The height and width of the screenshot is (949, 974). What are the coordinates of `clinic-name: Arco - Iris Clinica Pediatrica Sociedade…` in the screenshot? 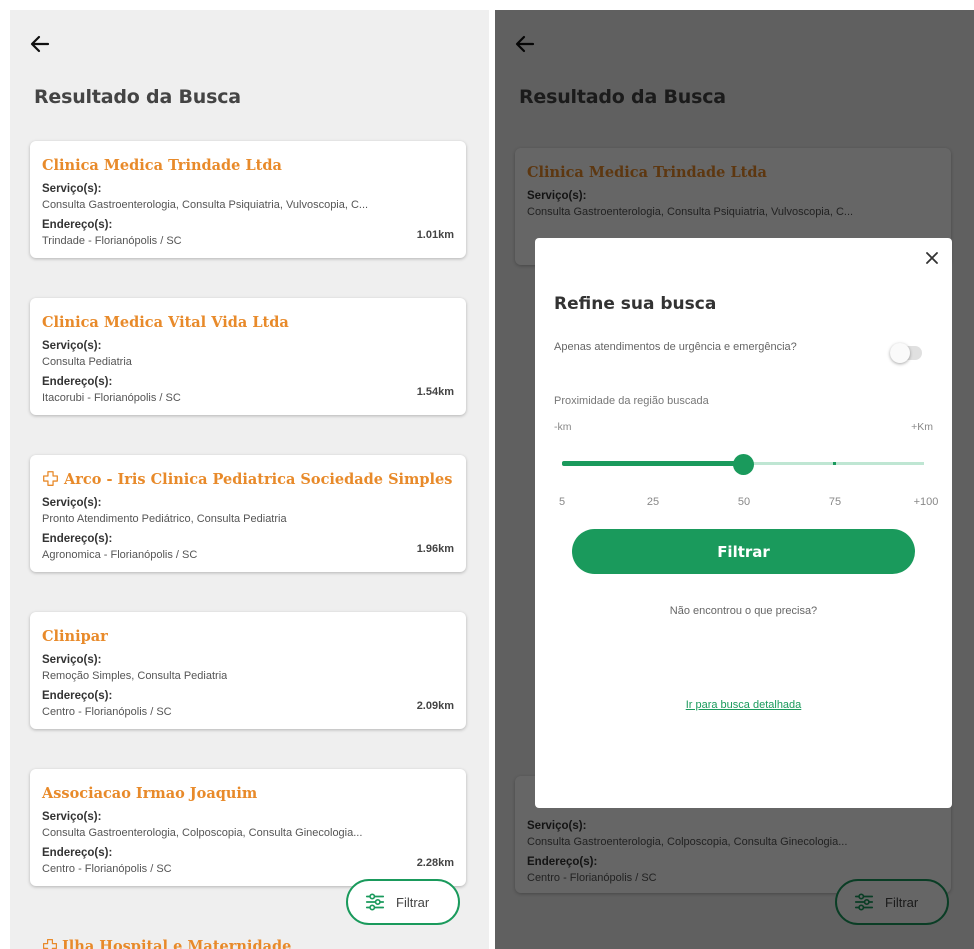 It's located at (258, 479).